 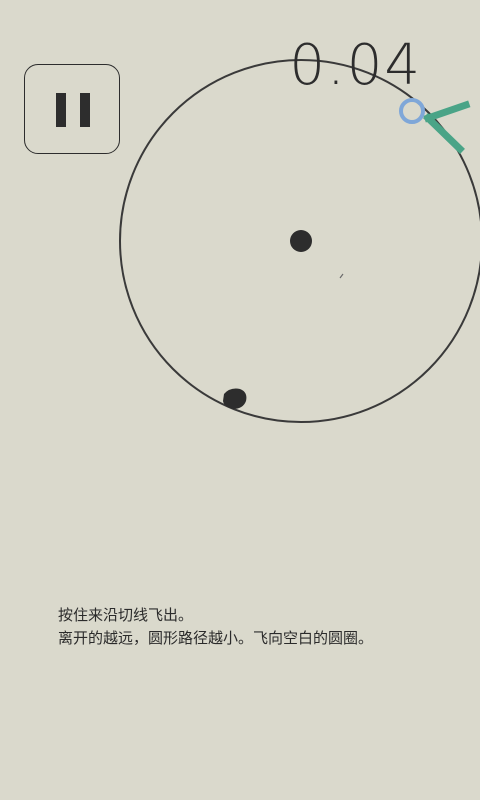 What do you see at coordinates (85, 110) in the screenshot?
I see `pause-bar-right` at bounding box center [85, 110].